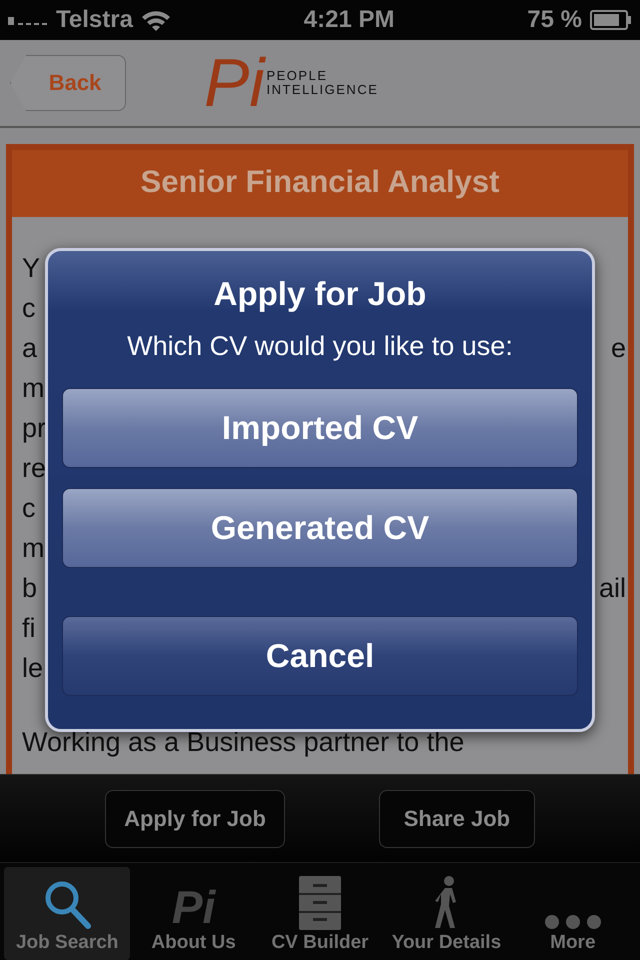 The width and height of the screenshot is (640, 960). I want to click on text-fragment: re, so click(34, 468).